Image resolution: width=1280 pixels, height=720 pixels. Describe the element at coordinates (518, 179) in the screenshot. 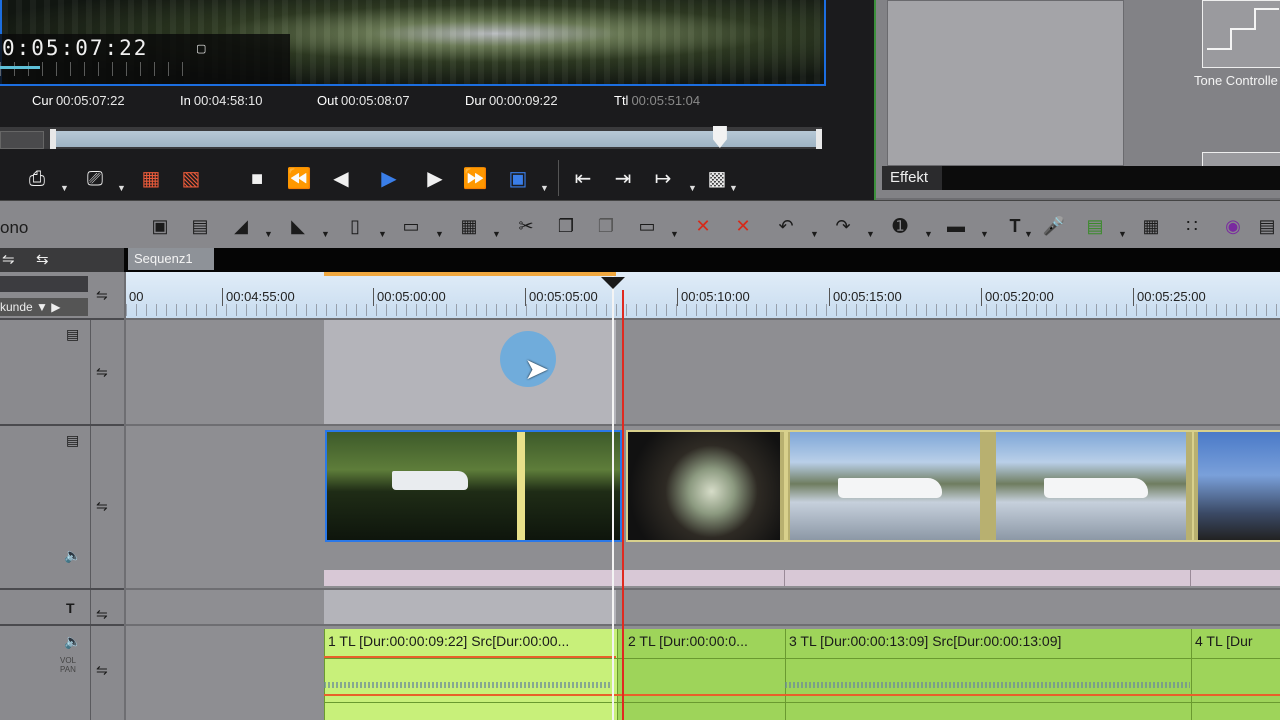

I see `loop-icon: ▣` at that location.